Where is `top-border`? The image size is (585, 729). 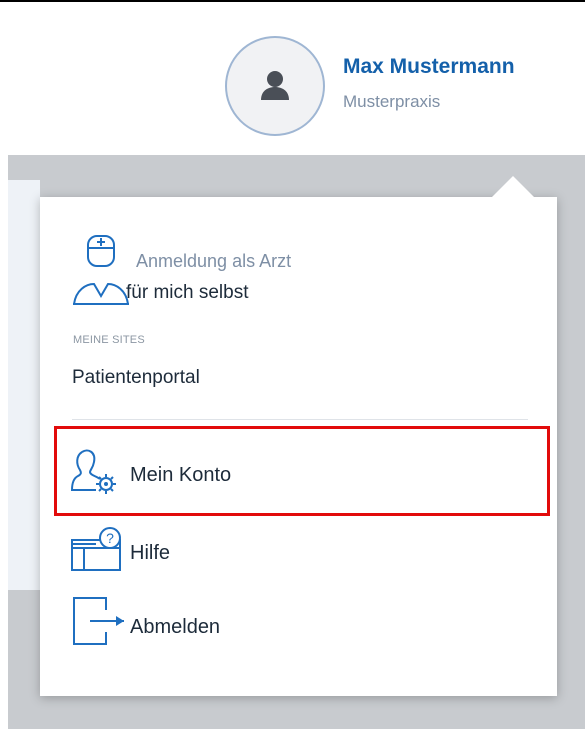 top-border is located at coordinates (292, 1).